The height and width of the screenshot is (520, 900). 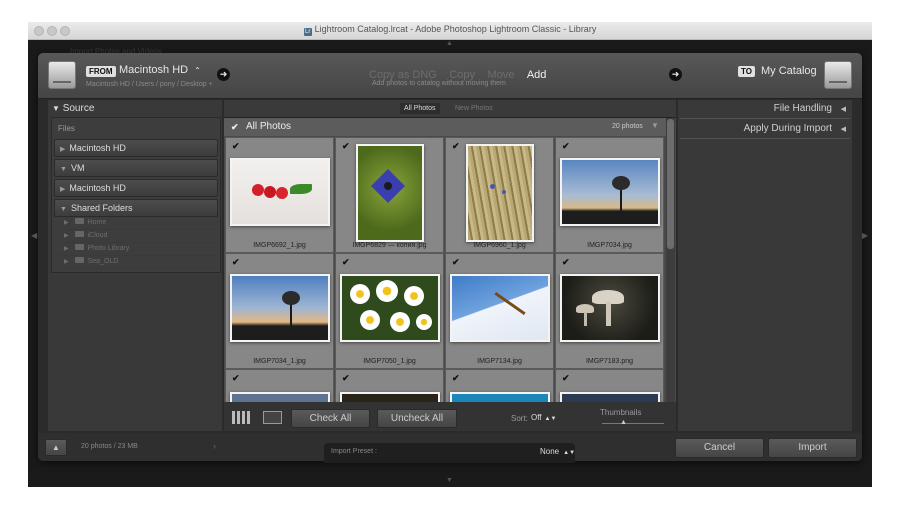 What do you see at coordinates (609, 311) in the screenshot?
I see `photo-cell: ✔ IMGP7183.png` at bounding box center [609, 311].